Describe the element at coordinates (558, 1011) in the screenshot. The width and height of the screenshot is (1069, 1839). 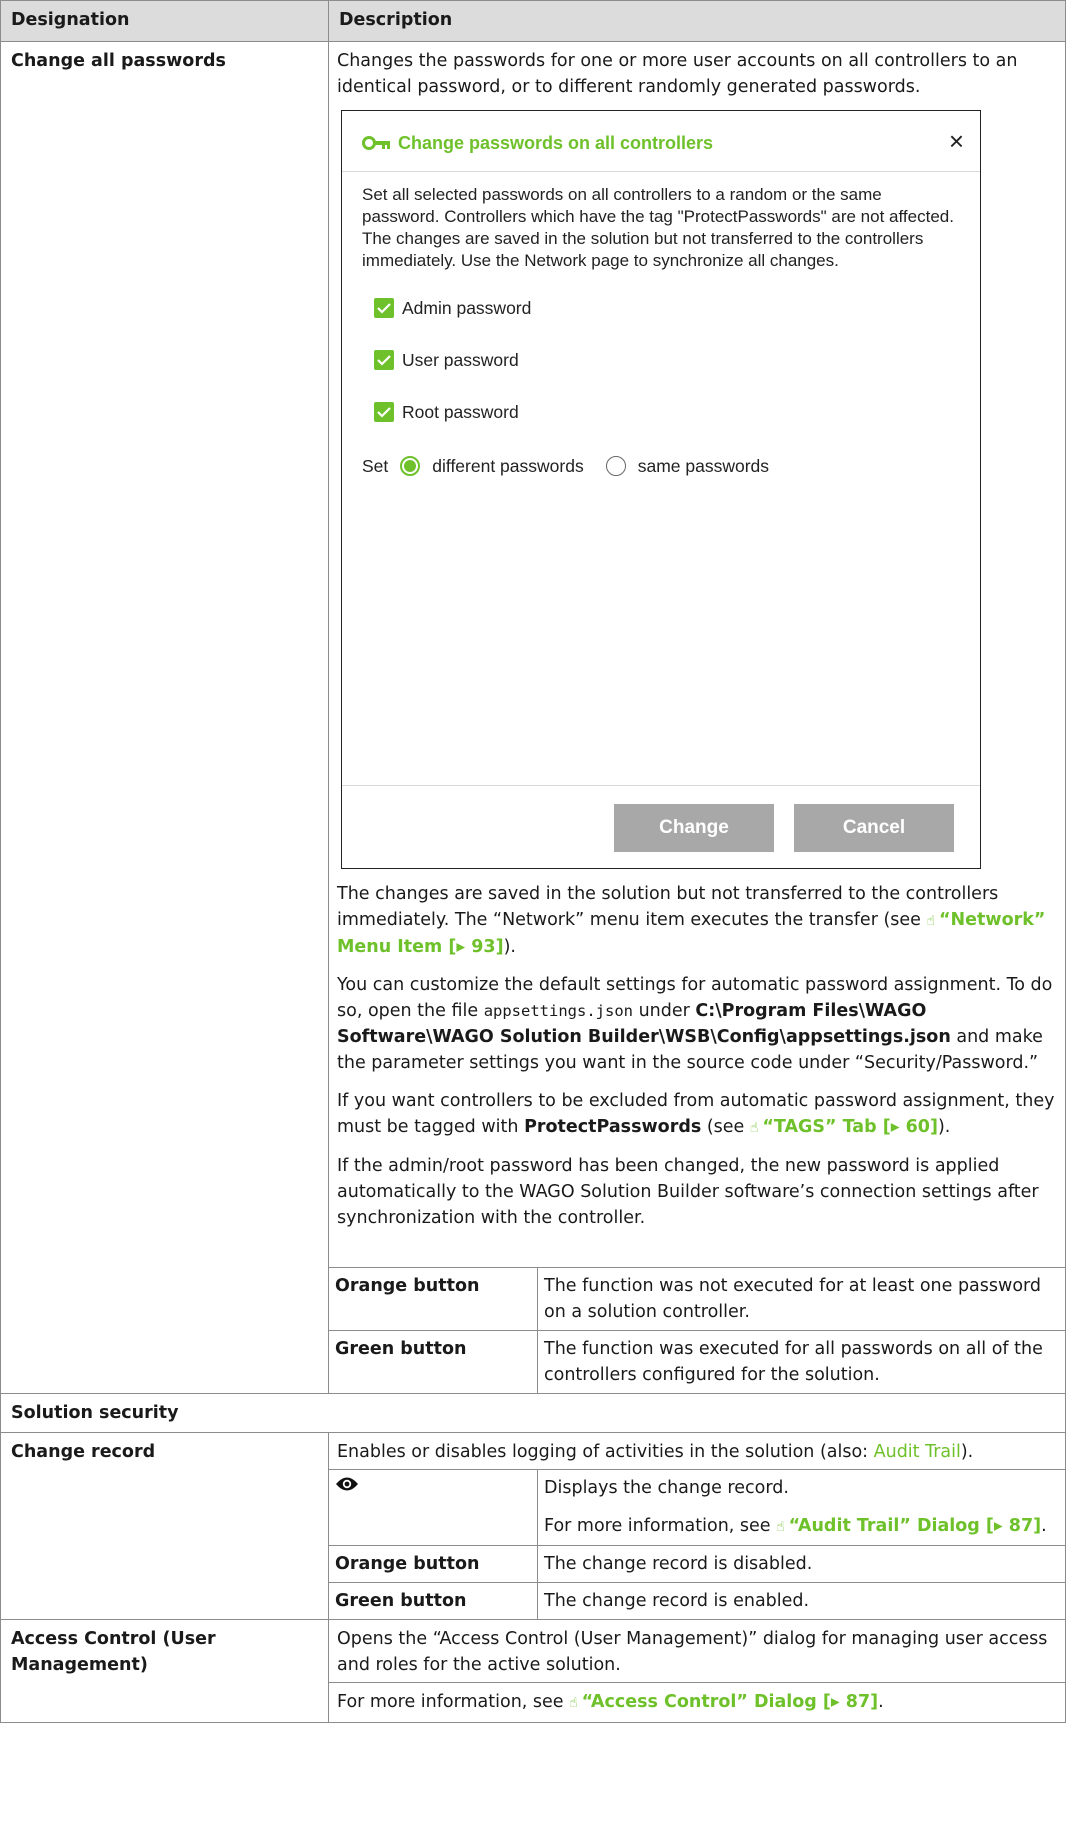
I see `appsettings-filename: appsettings.json` at that location.